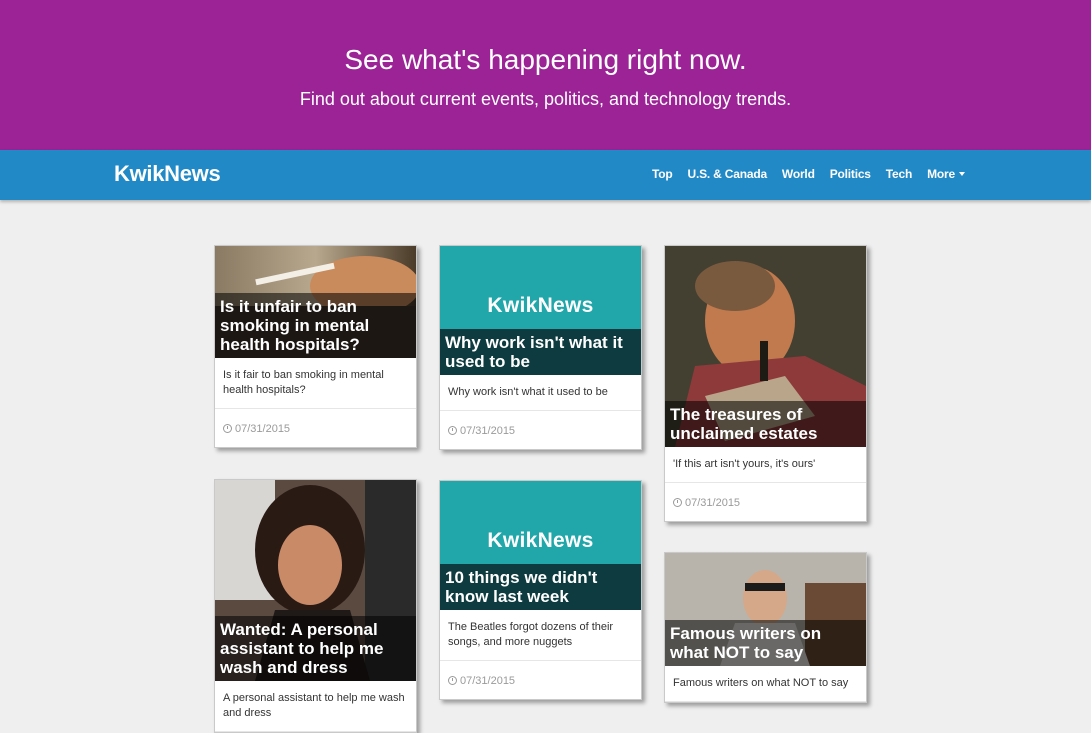 The height and width of the screenshot is (733, 1091). What do you see at coordinates (540, 393) in the screenshot?
I see `card-summary: Why work isn't what it used to be` at bounding box center [540, 393].